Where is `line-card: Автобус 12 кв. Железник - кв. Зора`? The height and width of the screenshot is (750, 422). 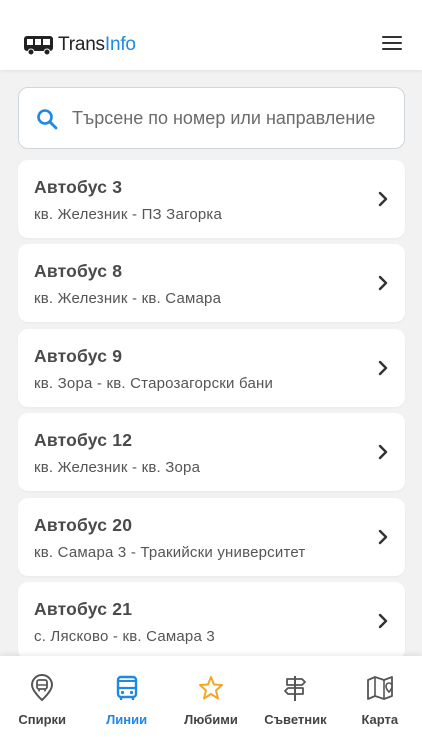
line-card: Автобус 12 кв. Железник - кв. Зора is located at coordinates (211, 452).